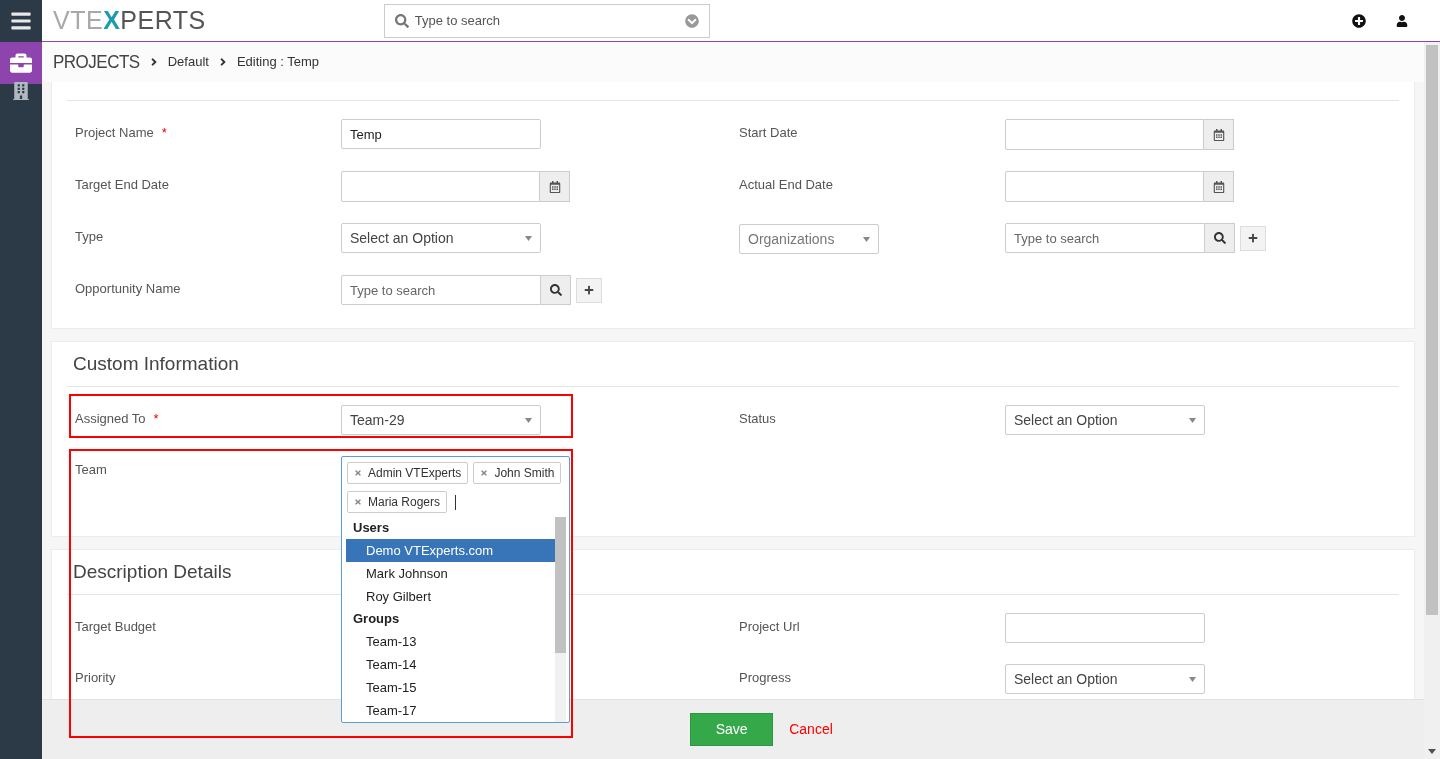  Describe the element at coordinates (96, 62) in the screenshot. I see `module-title: PROJECTS` at that location.